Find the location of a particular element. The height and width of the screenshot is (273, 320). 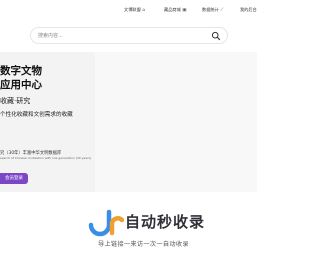

nav-item-shop: 藏品商城 ▣ is located at coordinates (175, 10).